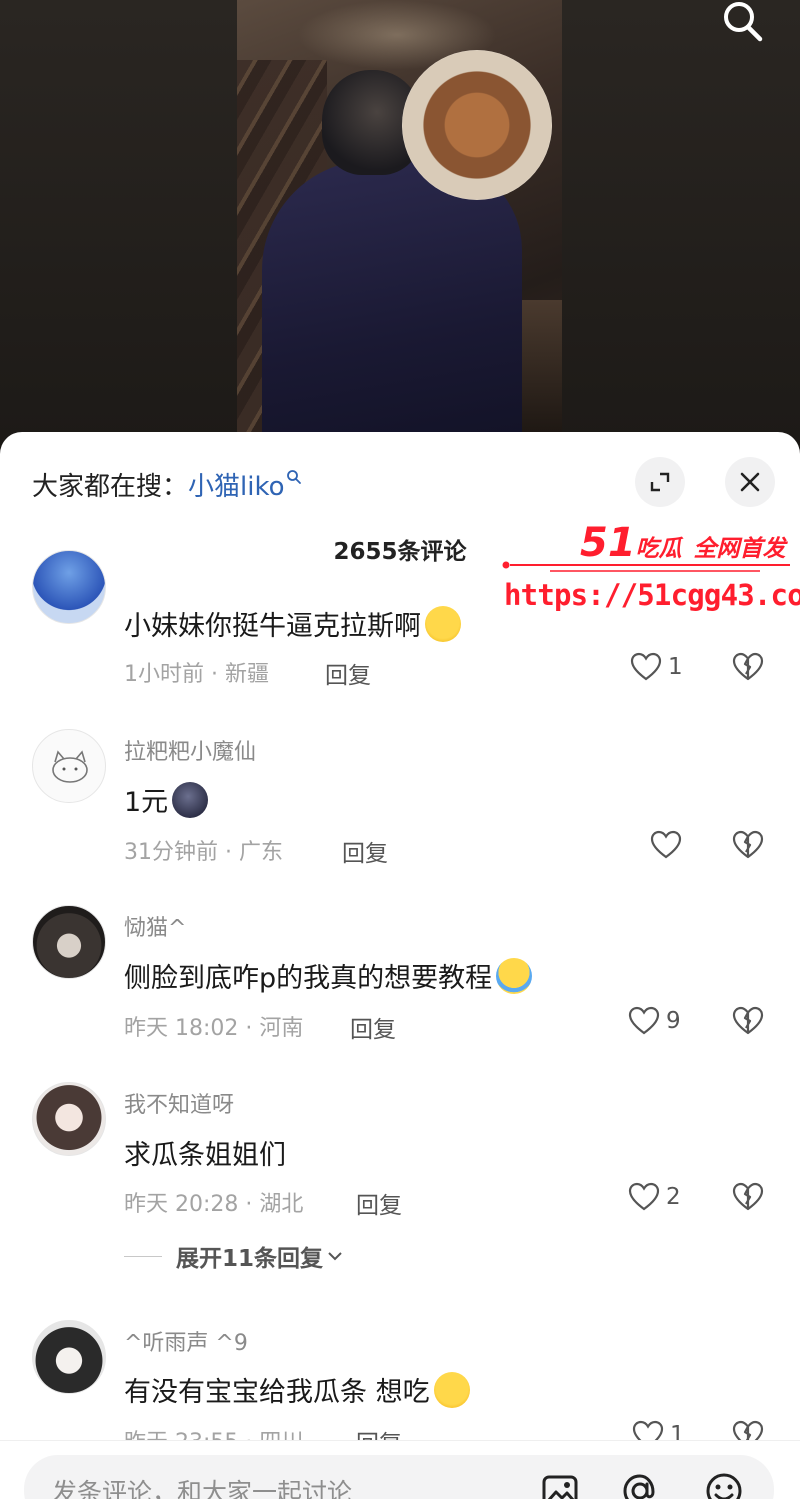  Describe the element at coordinates (451, 1390) in the screenshot. I see `crying-emoji` at that location.